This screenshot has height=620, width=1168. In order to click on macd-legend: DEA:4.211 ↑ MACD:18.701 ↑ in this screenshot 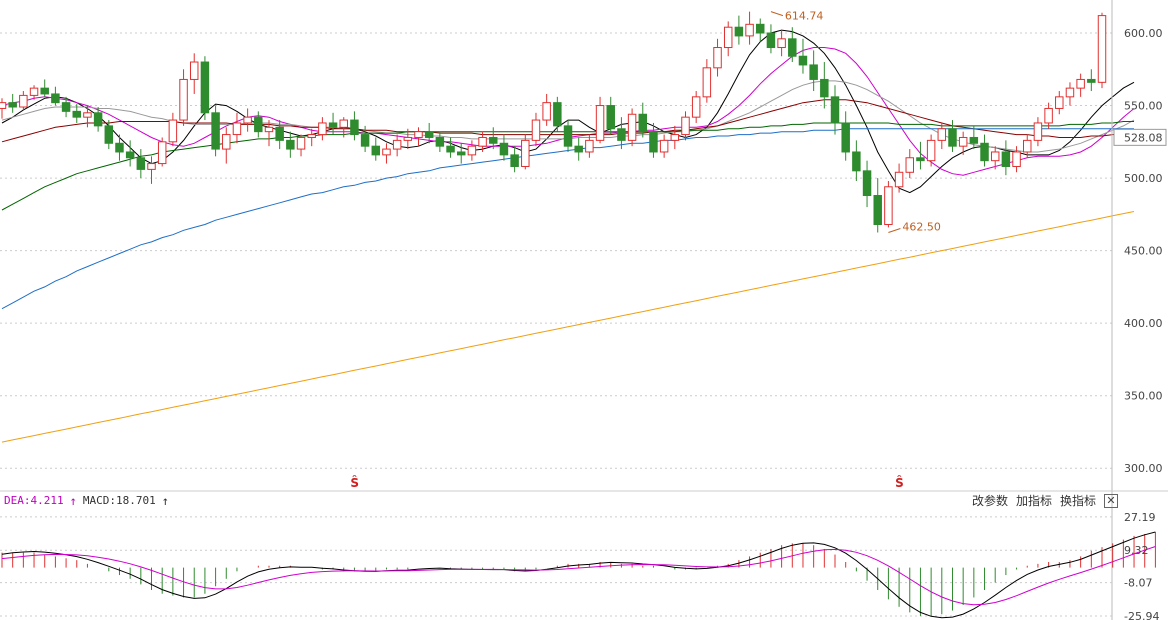, I will do `click(86, 501)`.